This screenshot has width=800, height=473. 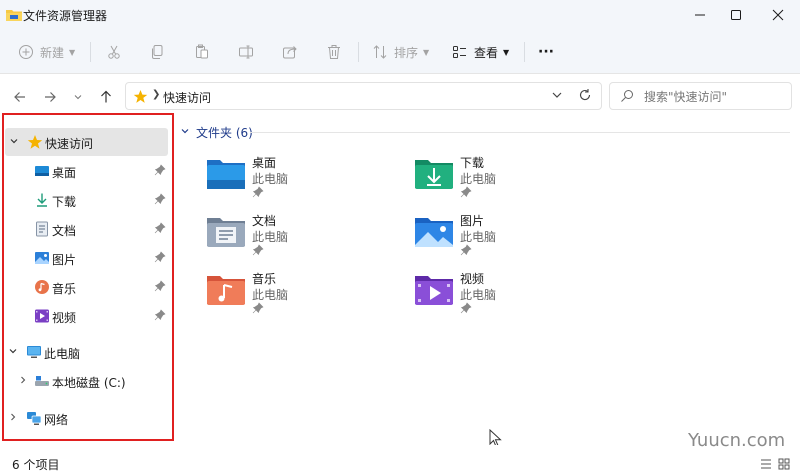 I want to click on folder-tile-music: 音乐 此电脑, so click(x=296, y=298).